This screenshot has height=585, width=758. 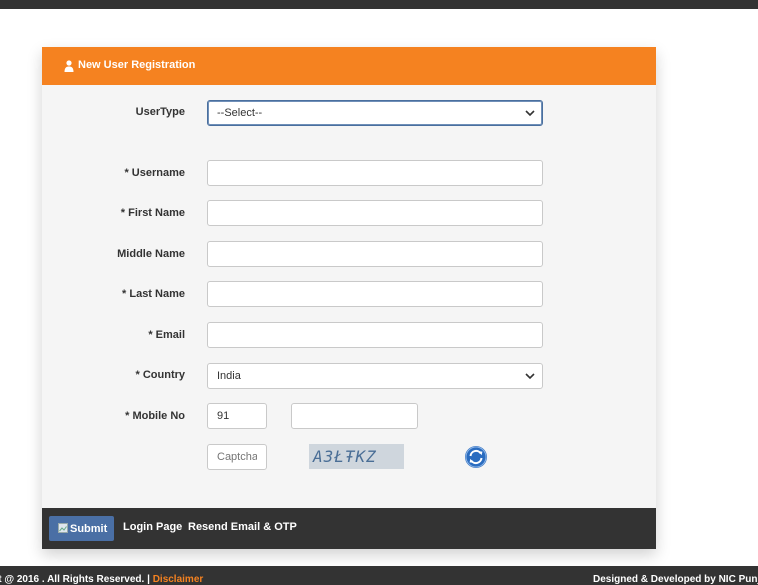 What do you see at coordinates (375, 113) in the screenshot?
I see `usertype-select: --Select--` at bounding box center [375, 113].